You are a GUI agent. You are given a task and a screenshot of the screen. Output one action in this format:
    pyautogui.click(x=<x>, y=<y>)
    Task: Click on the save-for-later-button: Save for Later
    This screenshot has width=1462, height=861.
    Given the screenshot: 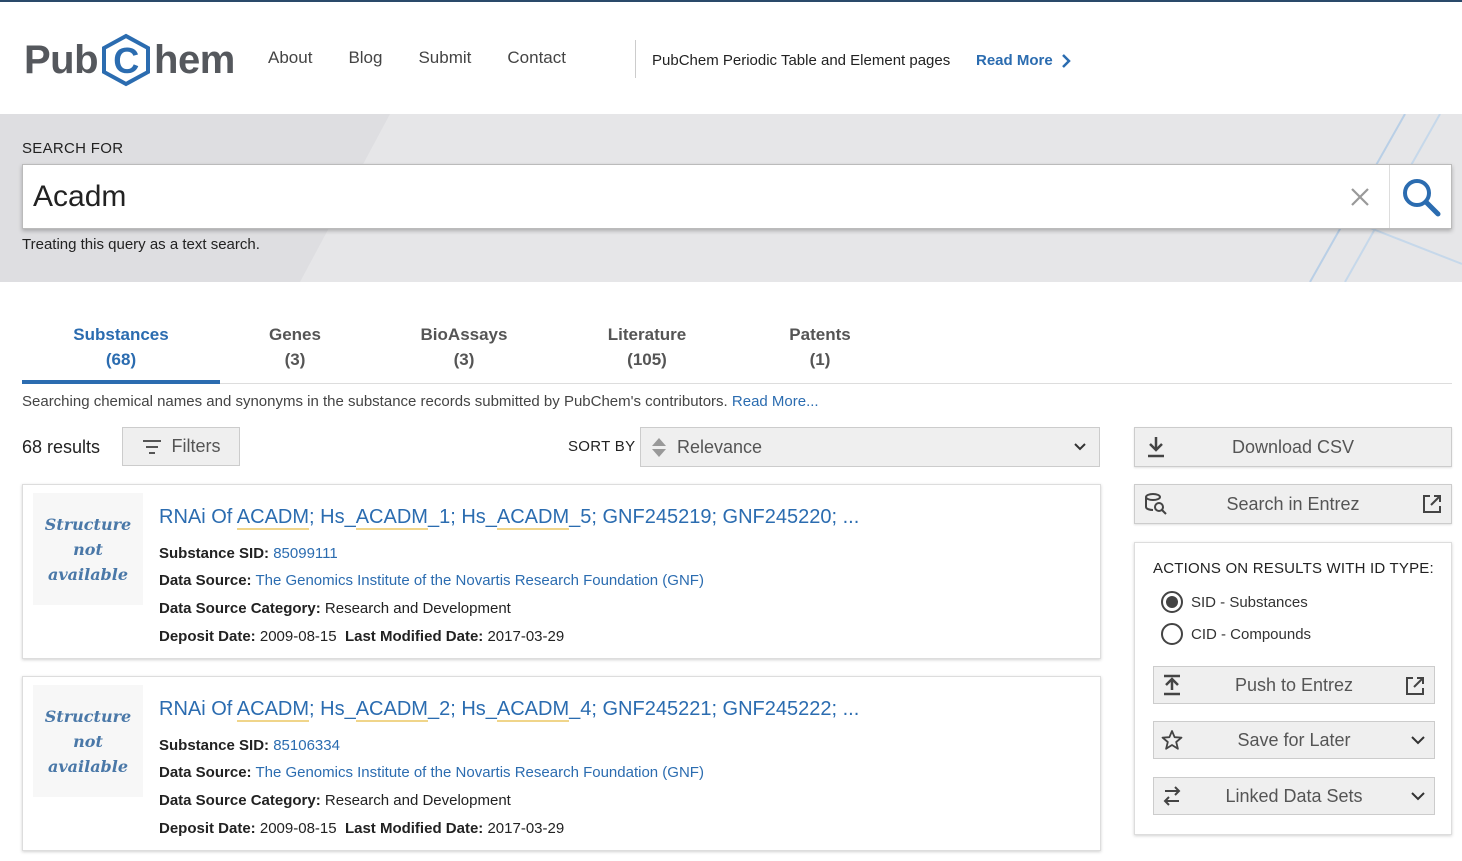 What is the action you would take?
    pyautogui.click(x=1294, y=740)
    